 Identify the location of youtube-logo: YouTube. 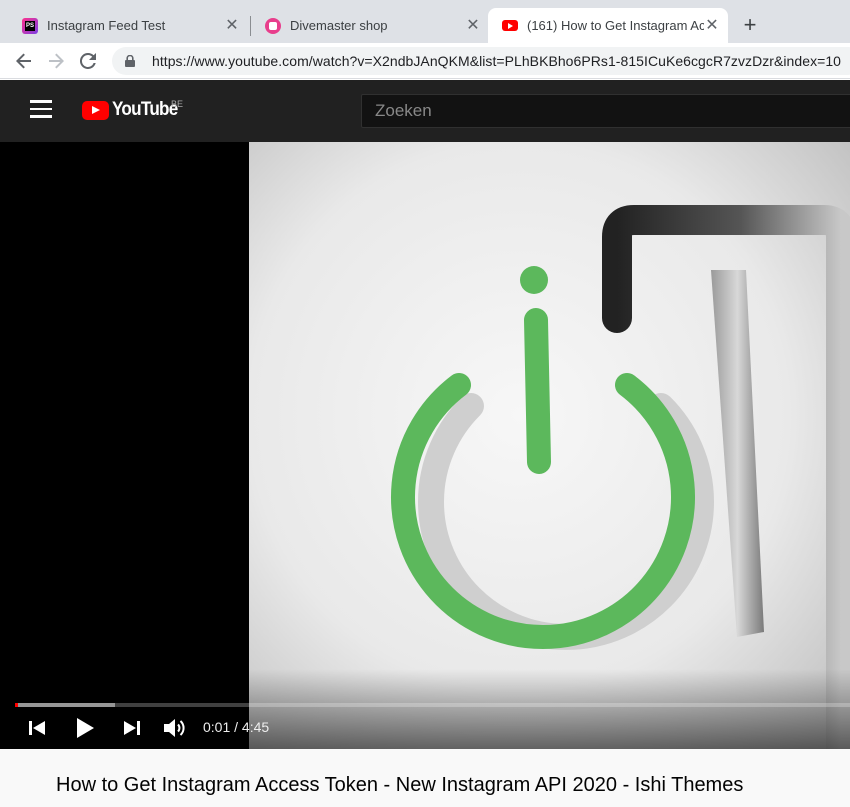
(133, 110).